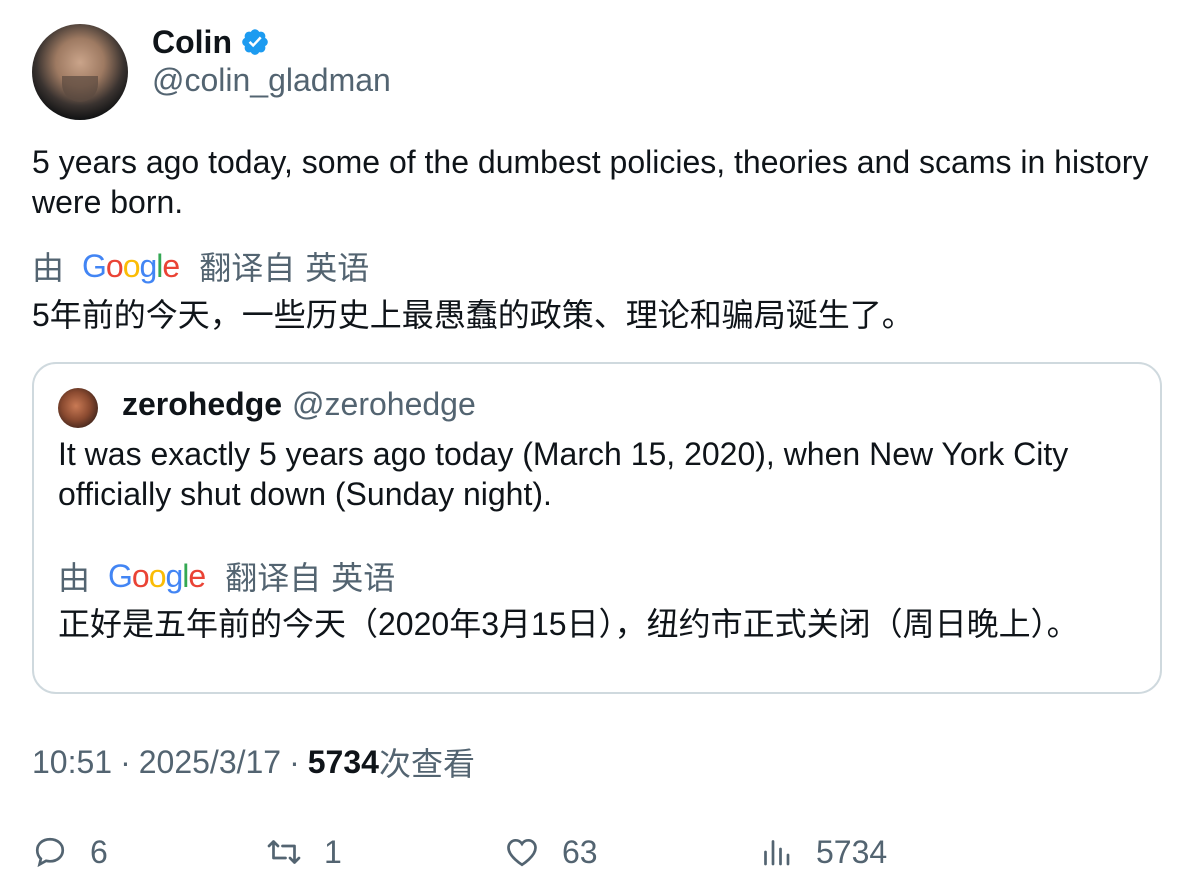 This screenshot has height=896, width=1196. What do you see at coordinates (70, 852) in the screenshot?
I see `reply-button: 6` at bounding box center [70, 852].